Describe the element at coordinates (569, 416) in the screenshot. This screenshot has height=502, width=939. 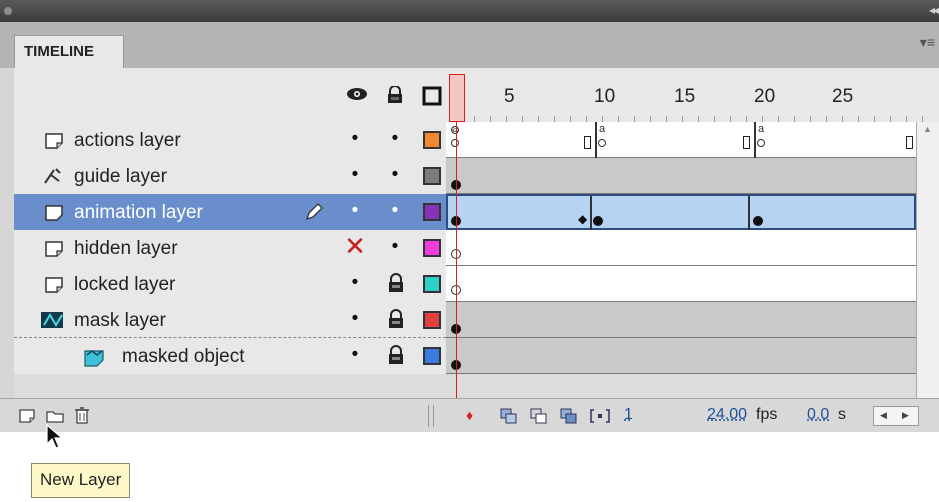
I see `edit-multiple-frames-icon` at that location.